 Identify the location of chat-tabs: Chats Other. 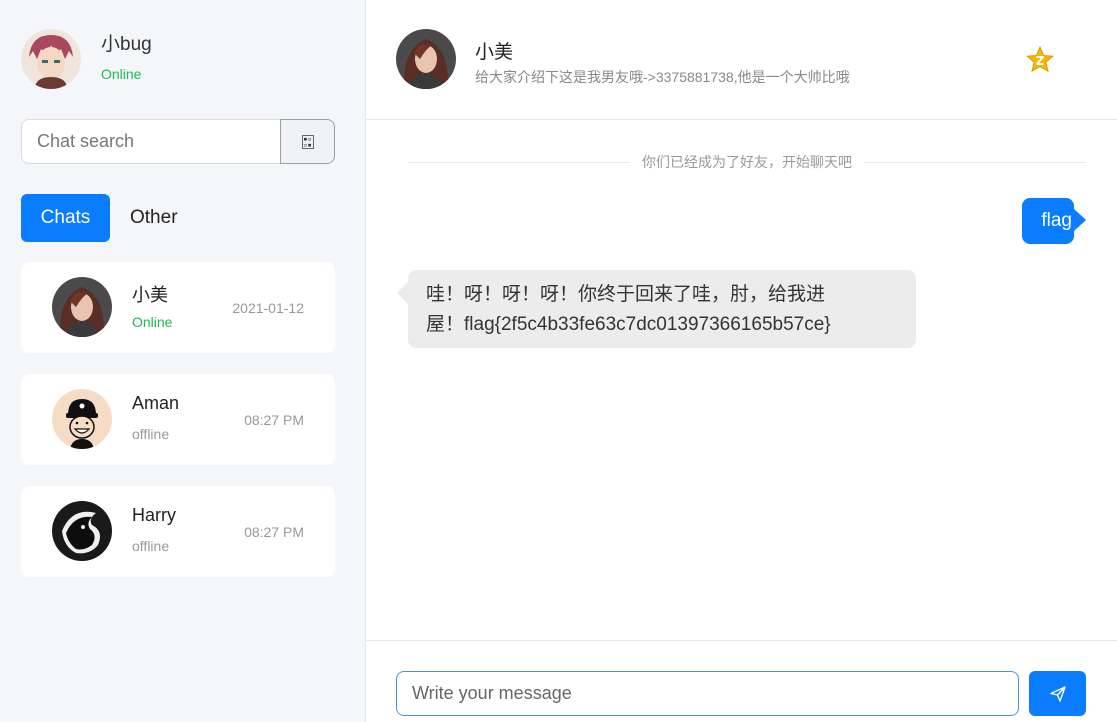
(109, 218).